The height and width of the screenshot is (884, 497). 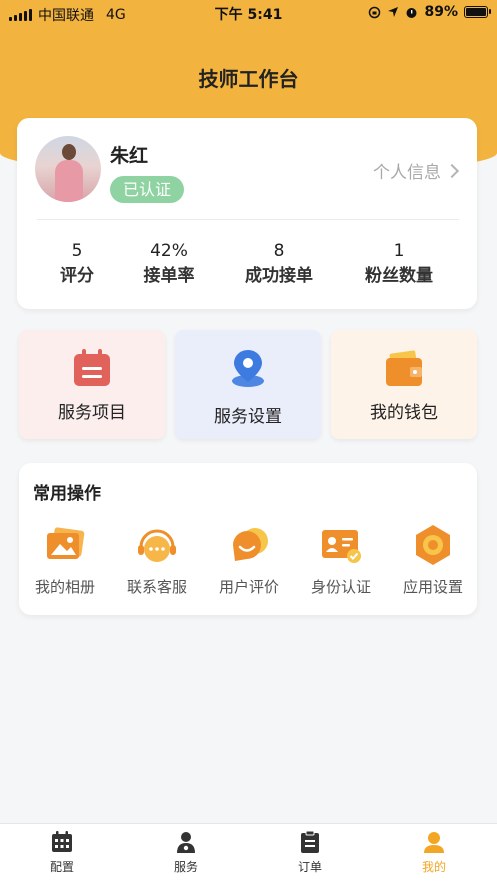 What do you see at coordinates (434, 842) in the screenshot?
I see `user-icon` at bounding box center [434, 842].